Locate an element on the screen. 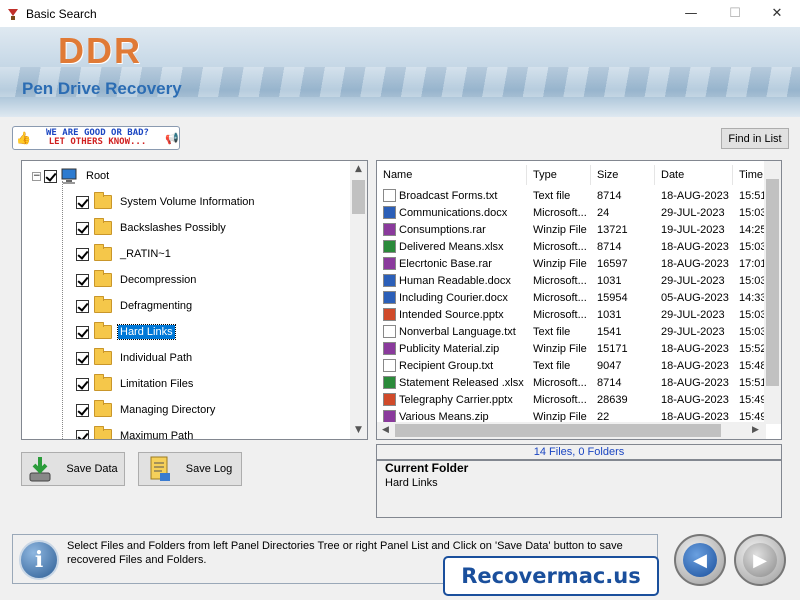 The width and height of the screenshot is (800, 600). current-folder-heading: Current Folder is located at coordinates (427, 468).